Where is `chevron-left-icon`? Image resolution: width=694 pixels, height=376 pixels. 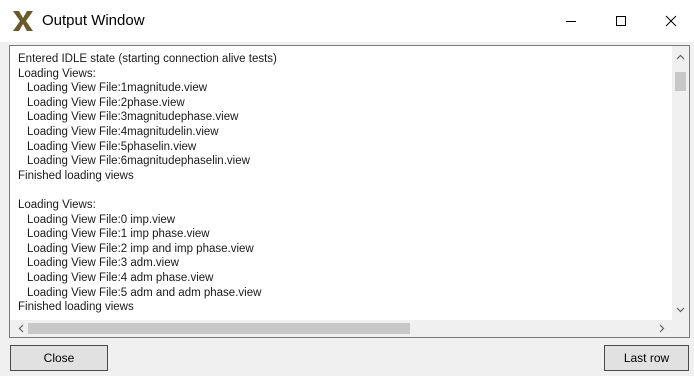
chevron-left-icon is located at coordinates (20, 328).